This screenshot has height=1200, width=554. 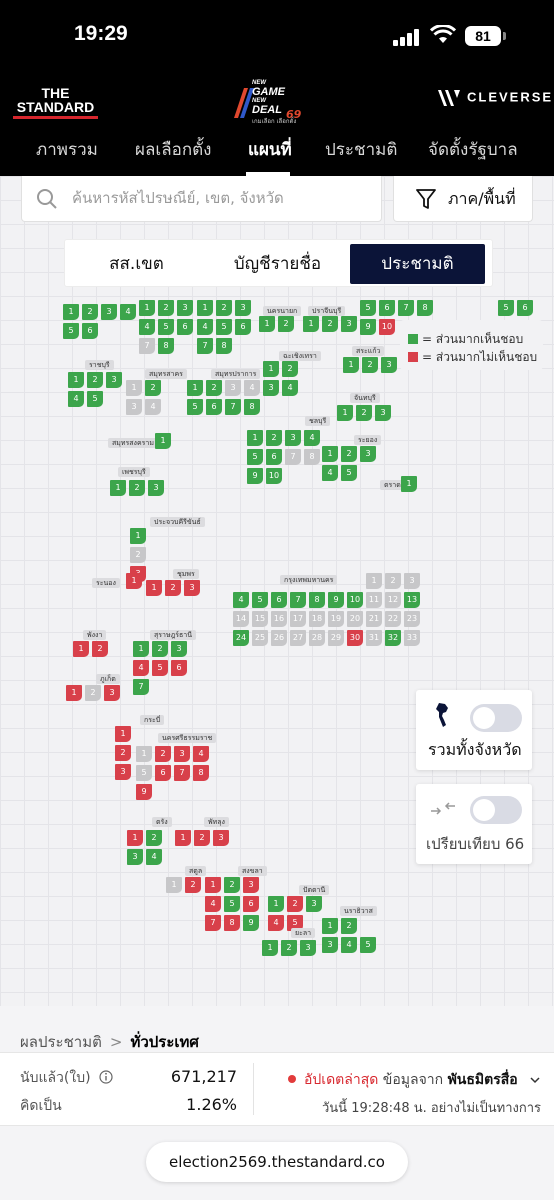 I want to click on district-cell: 18, so click(x=317, y=619).